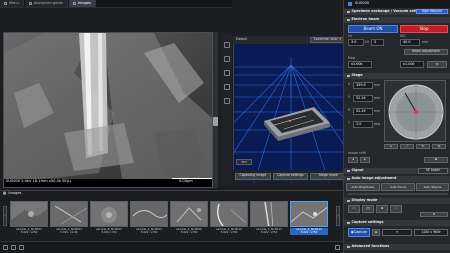  What do you see at coordinates (5, 193) in the screenshot?
I see `images-icon: ▦` at bounding box center [5, 193].